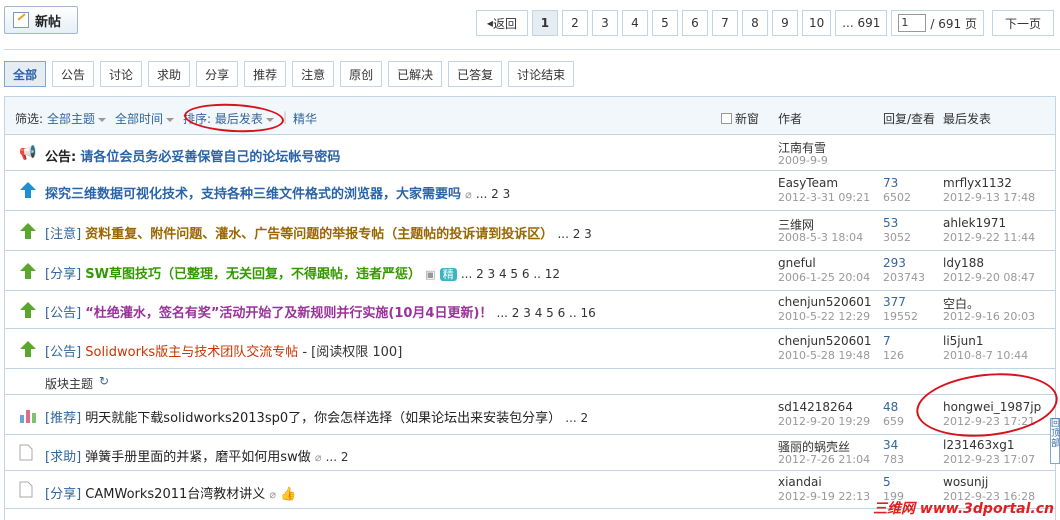 The width and height of the screenshot is (1060, 520). I want to click on thread-date: 2006-1-25 20:04, so click(824, 277).